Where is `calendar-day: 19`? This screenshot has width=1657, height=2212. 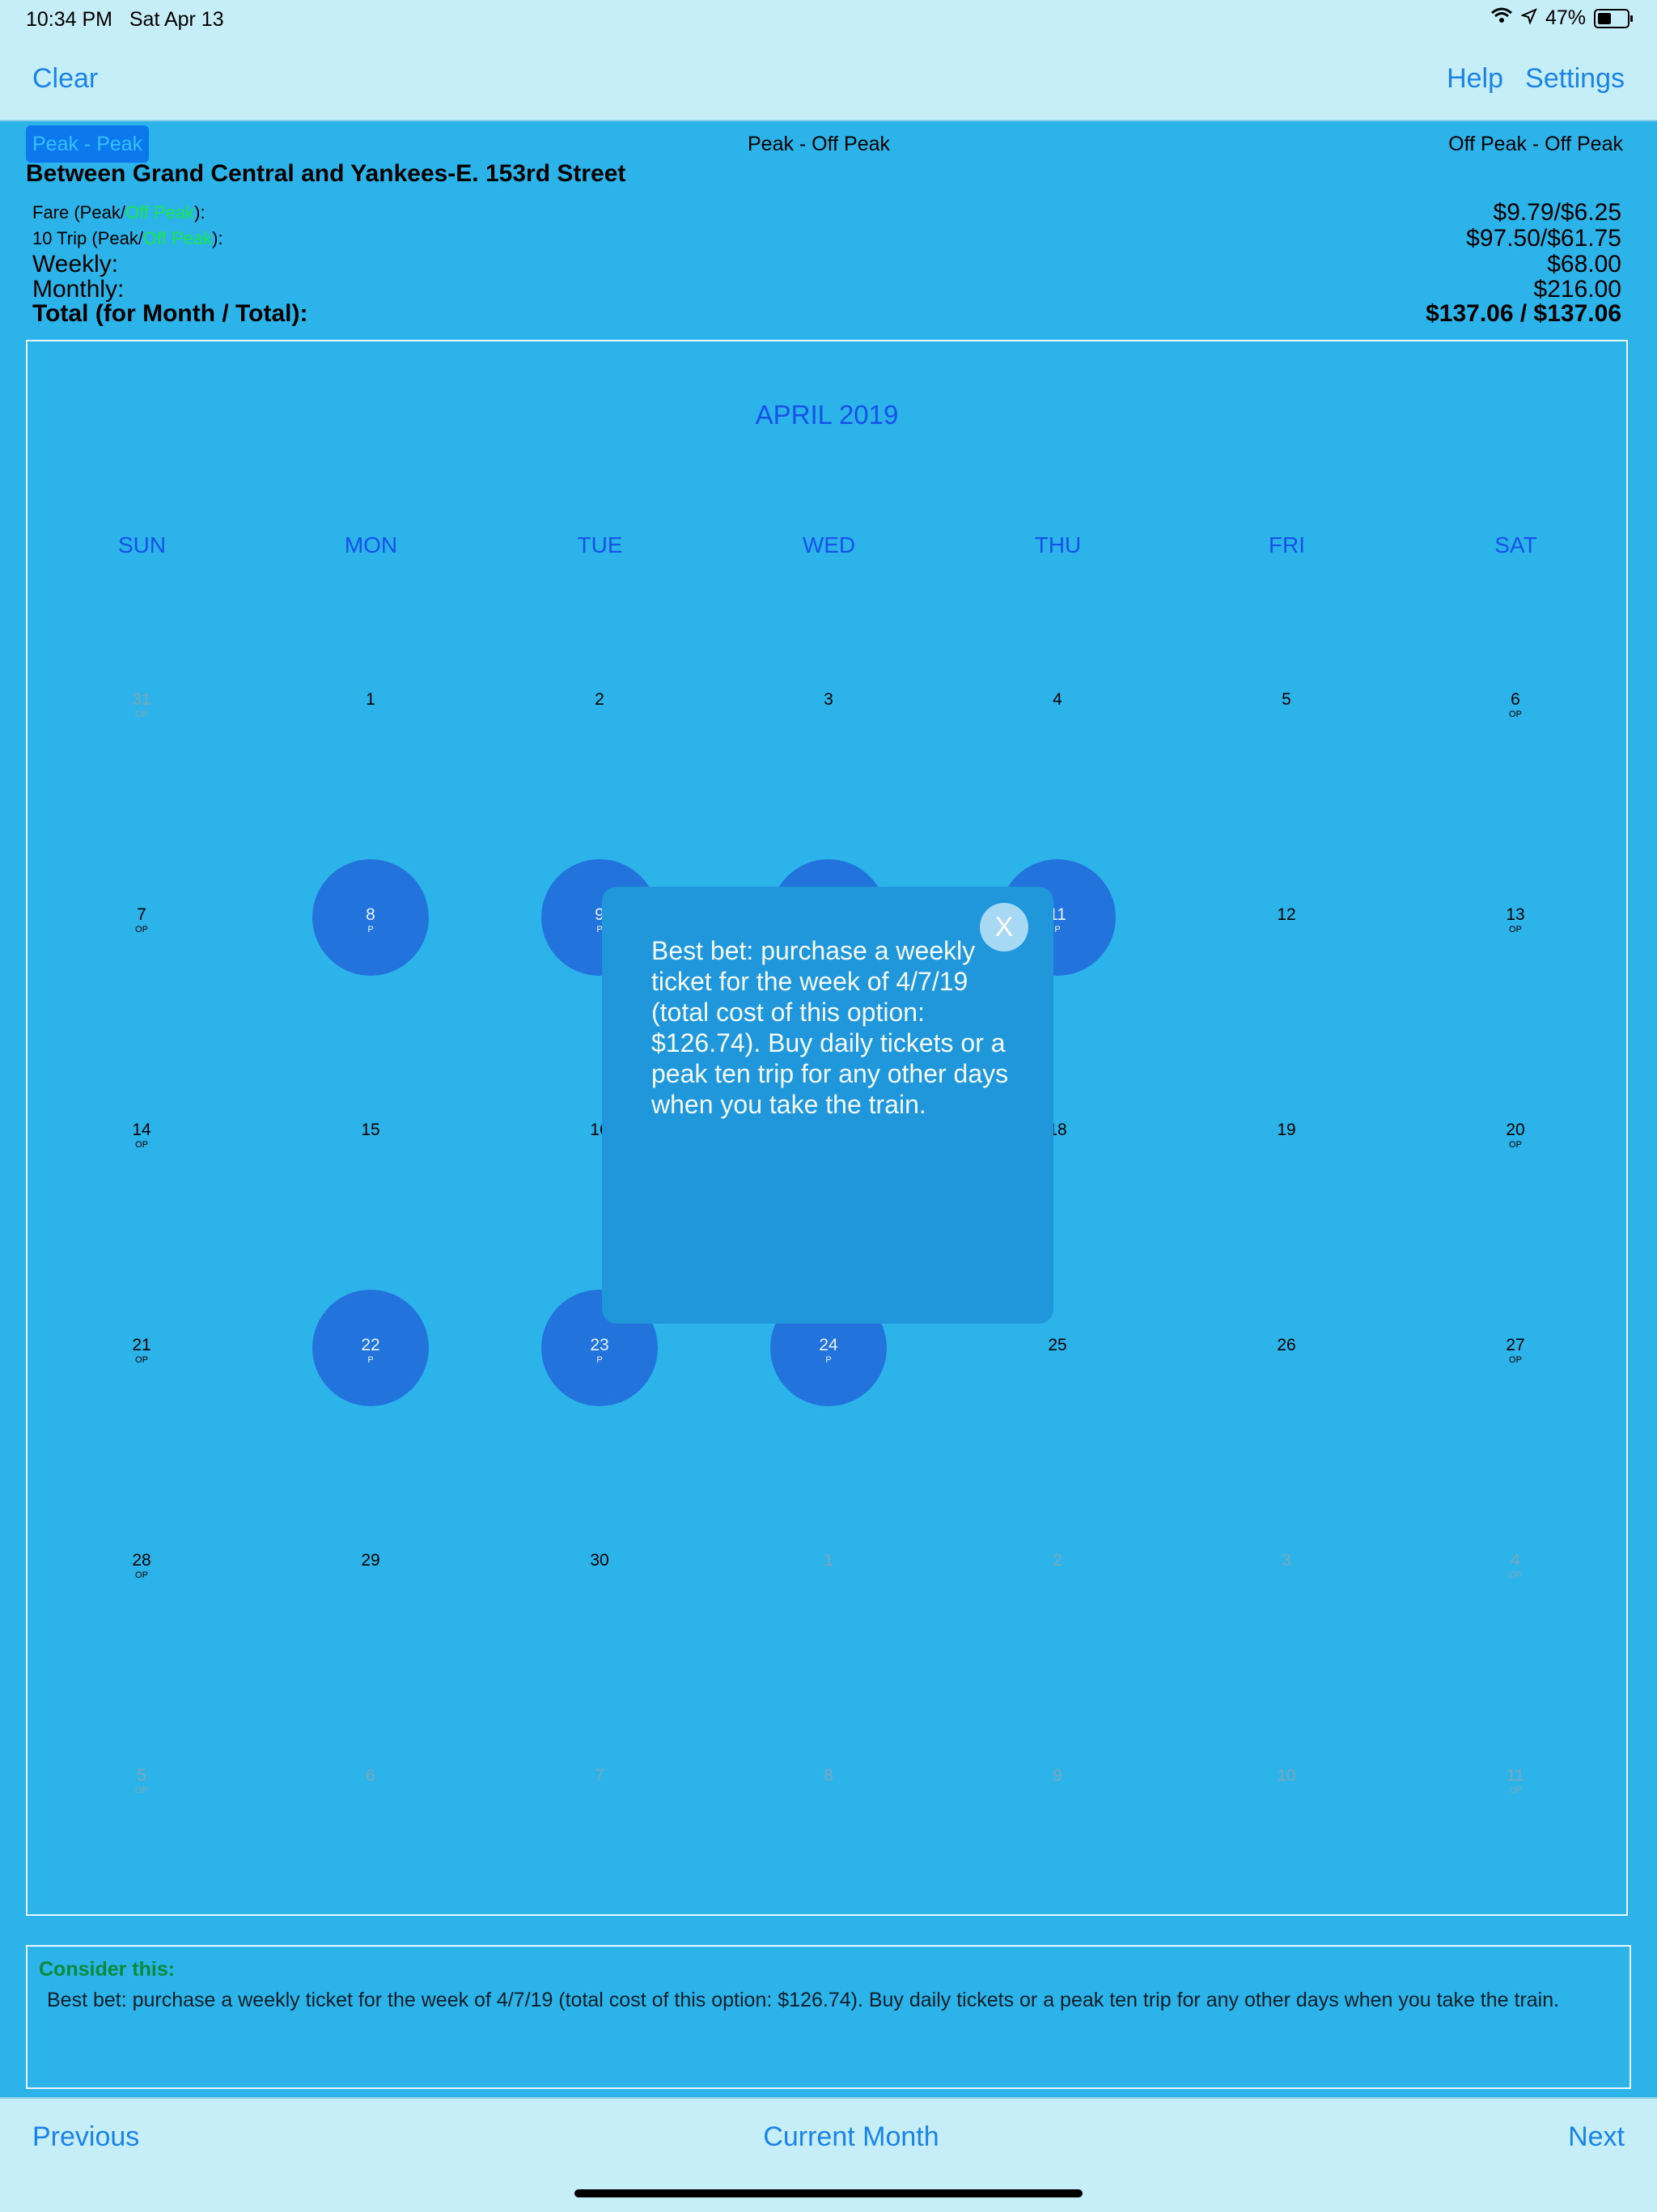
calendar-day: 19 is located at coordinates (1286, 1132).